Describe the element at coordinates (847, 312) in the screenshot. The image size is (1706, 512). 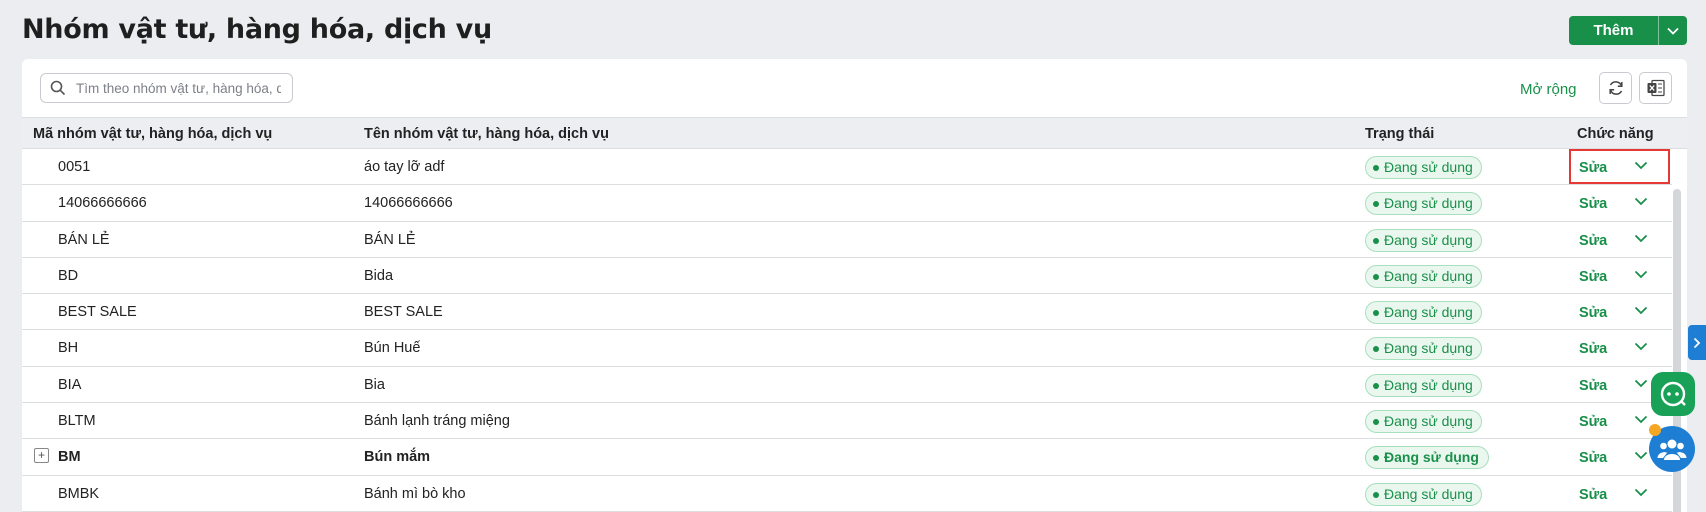
I see `table-row: BEST SALE BEST SALE Đang sử dụng Sửa` at that location.